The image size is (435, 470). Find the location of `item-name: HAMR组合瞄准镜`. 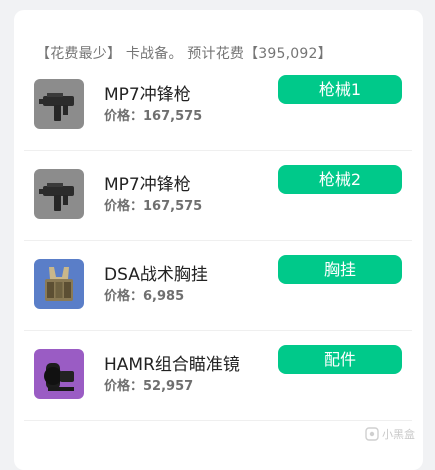

item-name: HAMR组合瞄准镜 is located at coordinates (172, 365).